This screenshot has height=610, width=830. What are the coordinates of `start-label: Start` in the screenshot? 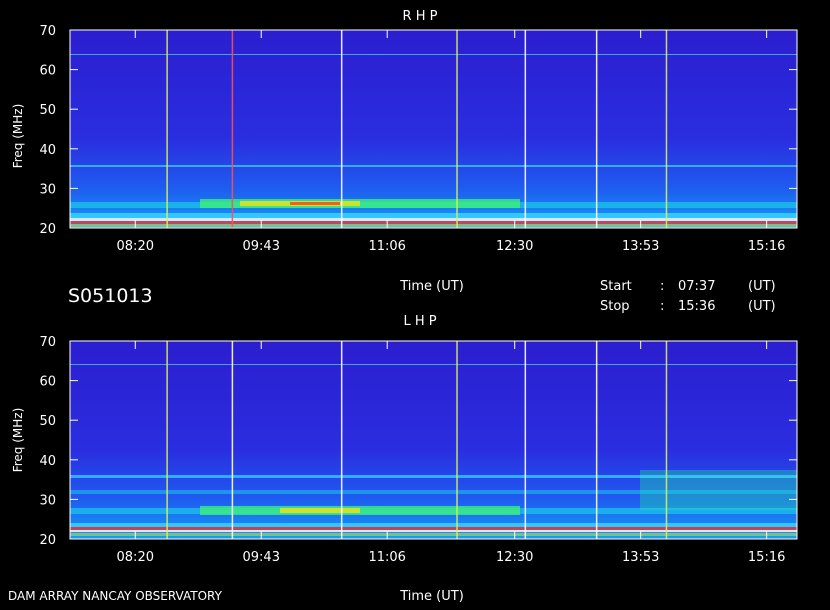 It's located at (616, 286).